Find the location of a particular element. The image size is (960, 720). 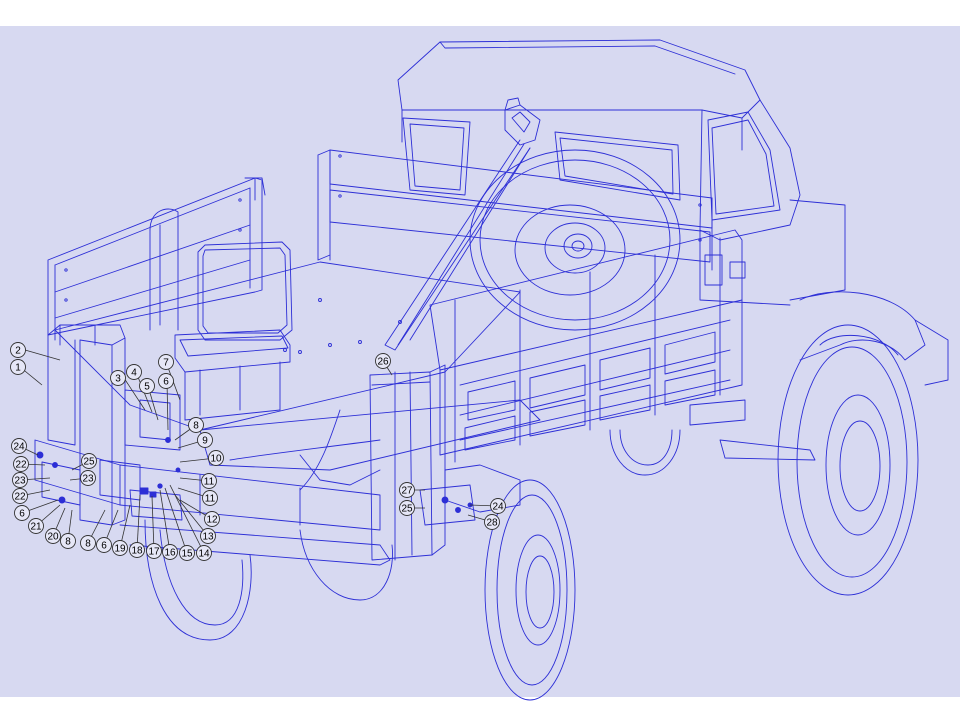

callout-label: 4 is located at coordinates (134, 373).